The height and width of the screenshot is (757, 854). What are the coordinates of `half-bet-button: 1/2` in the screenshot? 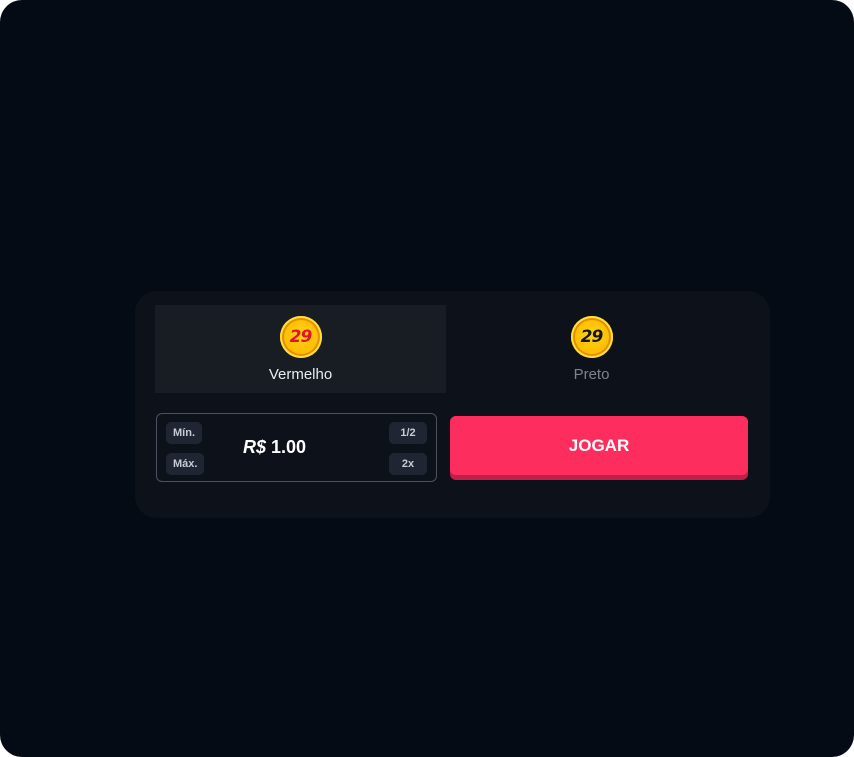 It's located at (408, 433).